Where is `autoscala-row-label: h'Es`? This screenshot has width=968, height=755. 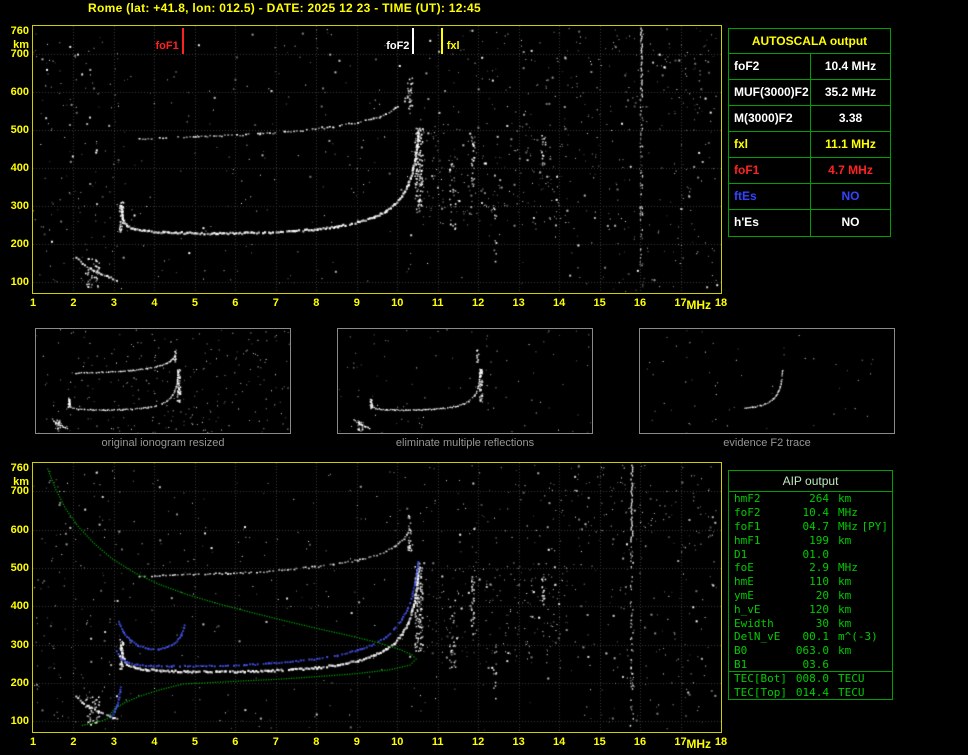
autoscala-row-label: h'Es is located at coordinates (770, 223).